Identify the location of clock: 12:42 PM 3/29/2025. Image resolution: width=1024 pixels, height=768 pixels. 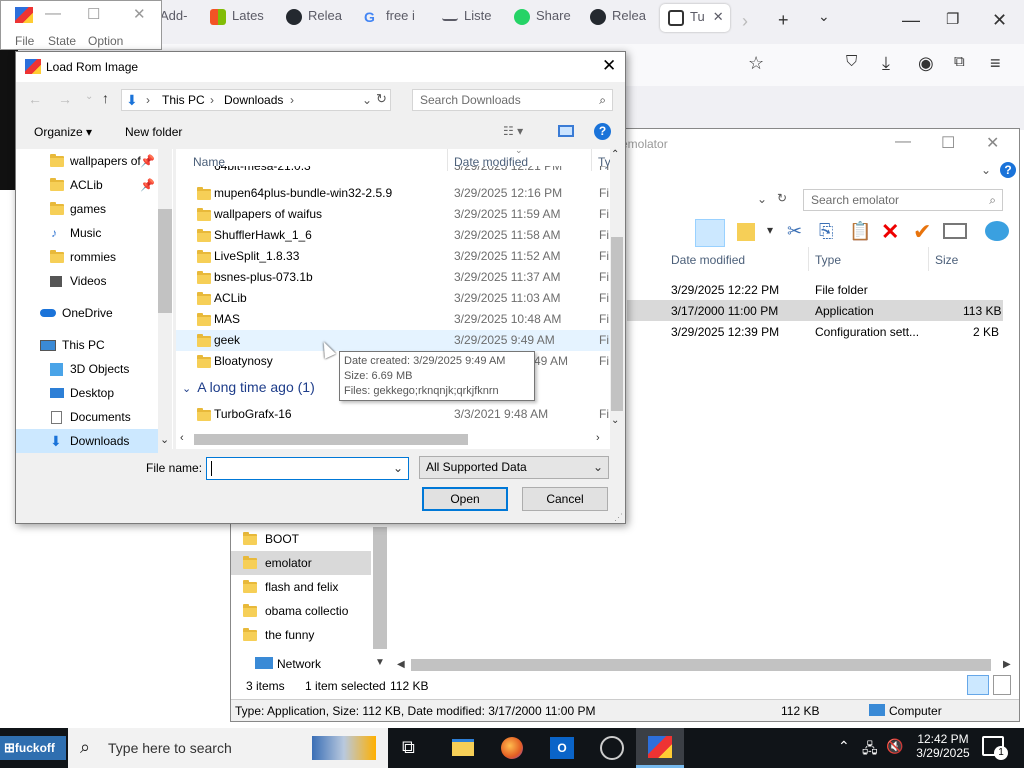
(943, 746).